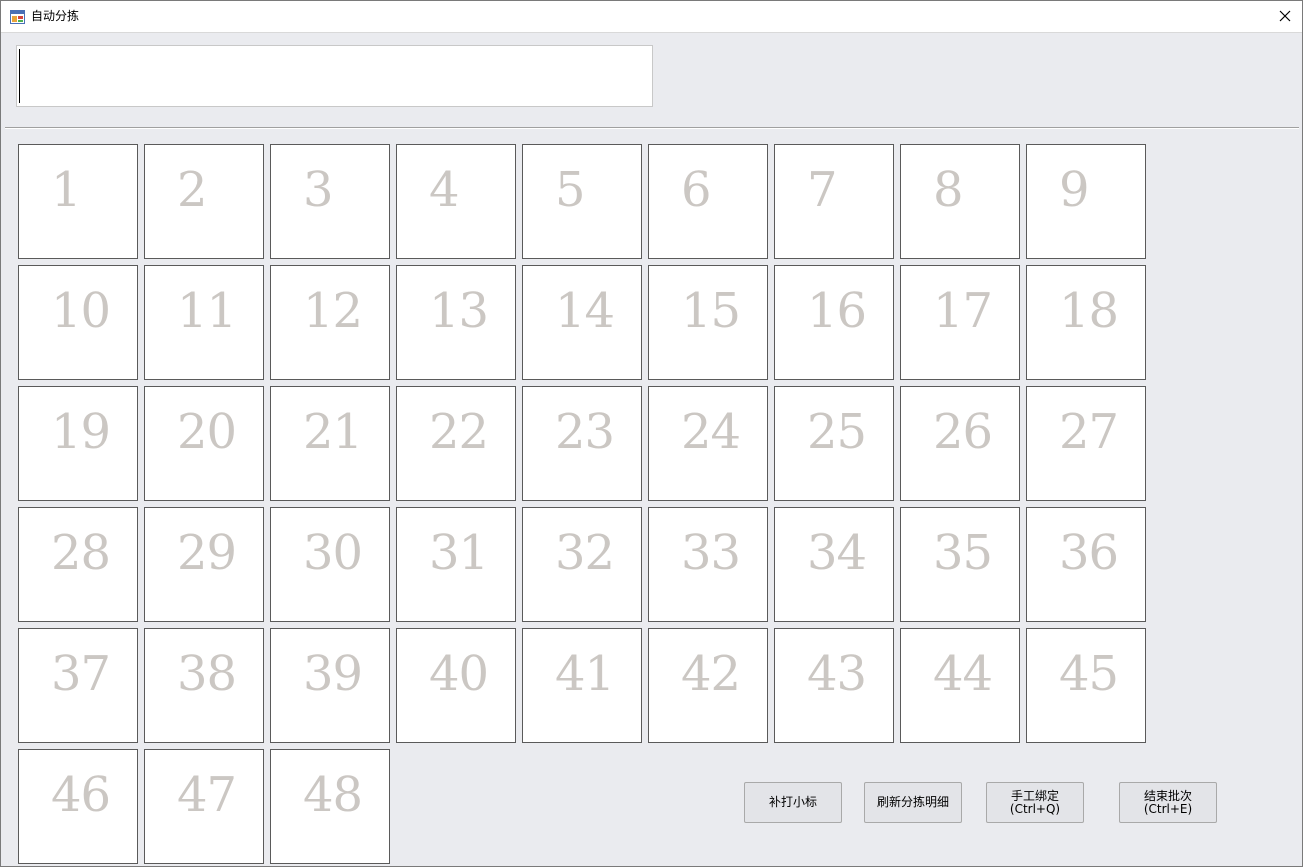 This screenshot has width=1303, height=867. I want to click on reprint-label-button-text: 补打小标, so click(792, 802).